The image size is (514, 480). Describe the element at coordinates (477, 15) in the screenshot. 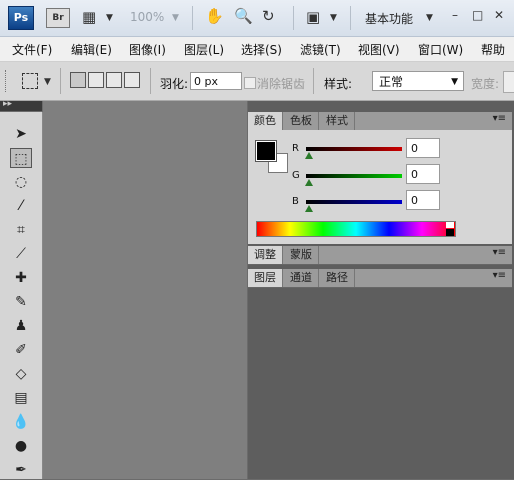

I see `restore-button: □` at that location.